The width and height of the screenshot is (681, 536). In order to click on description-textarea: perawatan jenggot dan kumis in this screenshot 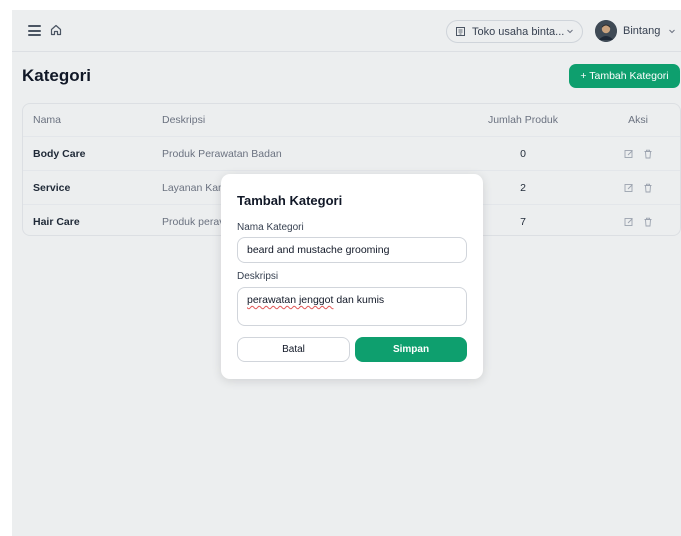, I will do `click(352, 306)`.